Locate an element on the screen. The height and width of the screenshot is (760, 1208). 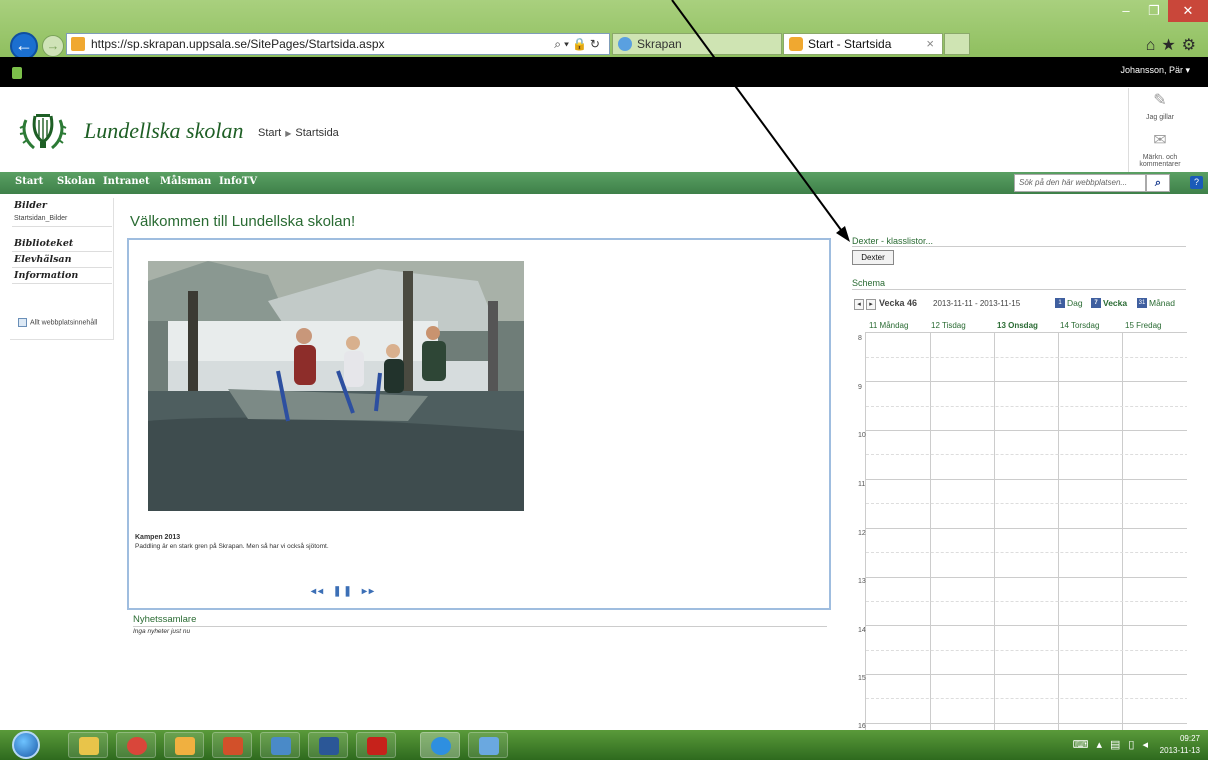
leftnav-information: Information is located at coordinates (46, 275).